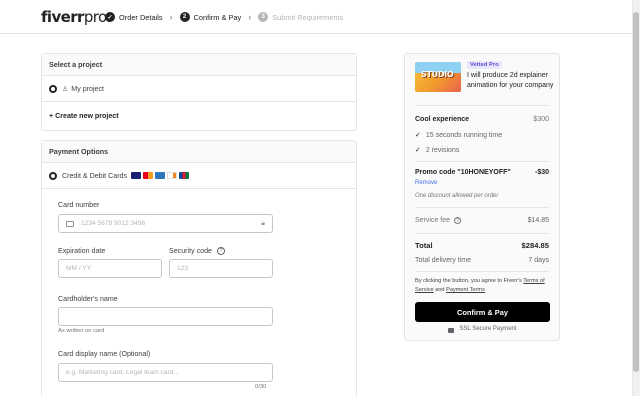 This screenshot has width=640, height=396. What do you see at coordinates (79, 205) in the screenshot?
I see `card-number-label: Card number` at bounding box center [79, 205].